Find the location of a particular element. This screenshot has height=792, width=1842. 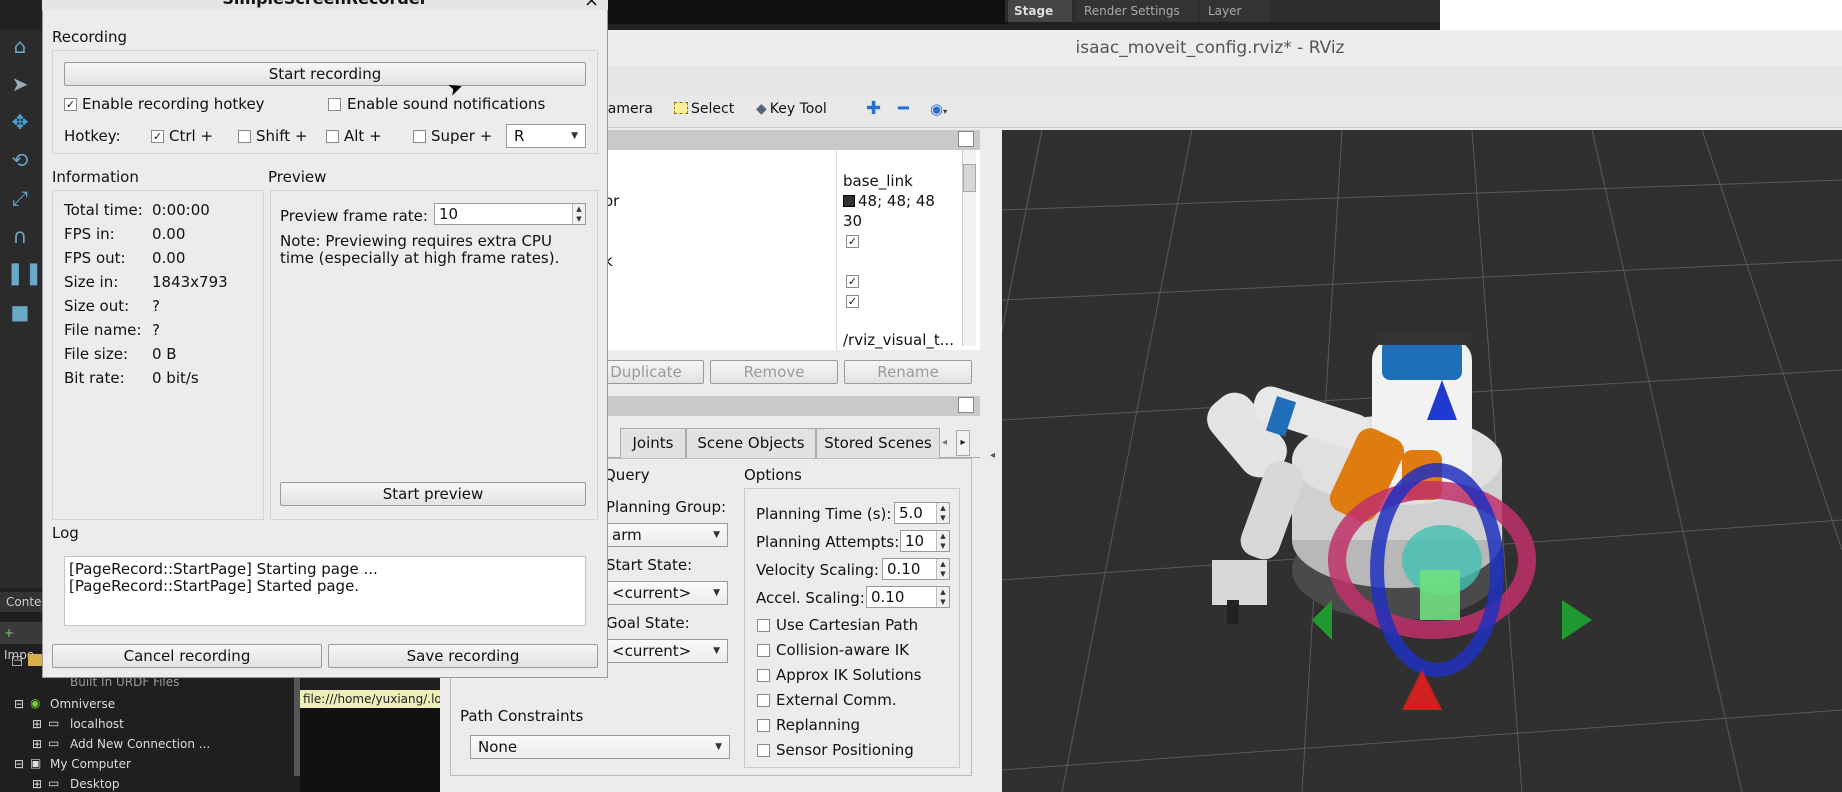

tree-item-my-computer: My Computer is located at coordinates (90, 764).